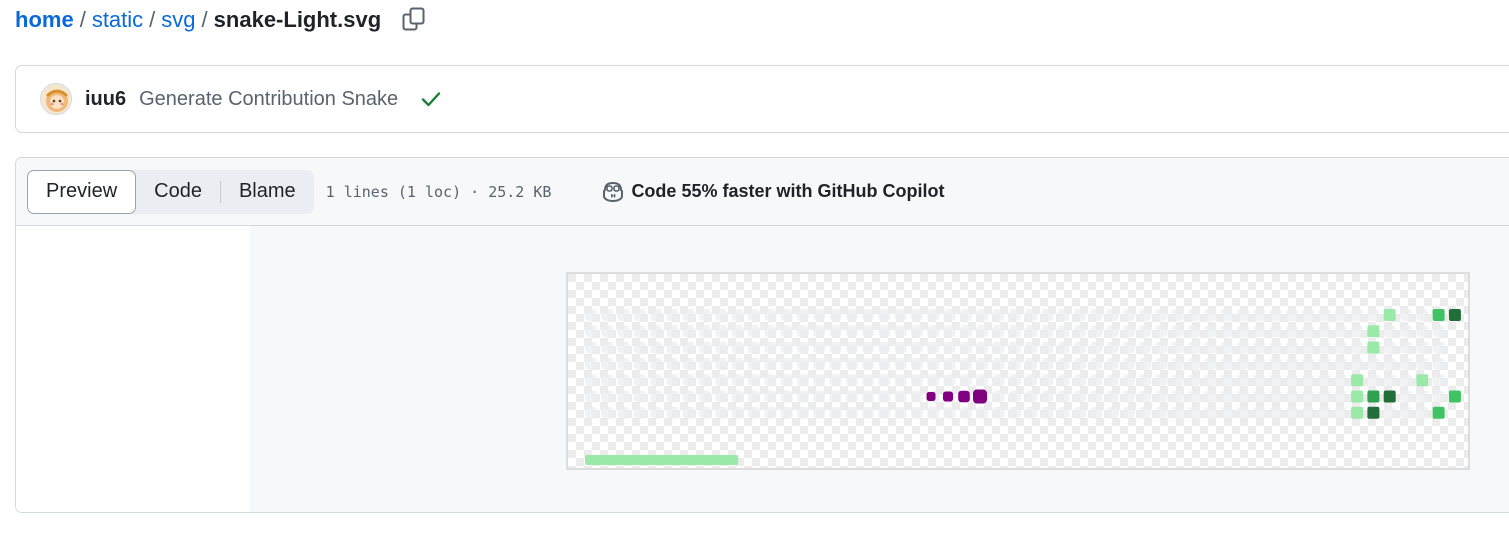  Describe the element at coordinates (772, 192) in the screenshot. I see `copilot-promo-link: Code 55% faster with GitHub Copilot` at that location.